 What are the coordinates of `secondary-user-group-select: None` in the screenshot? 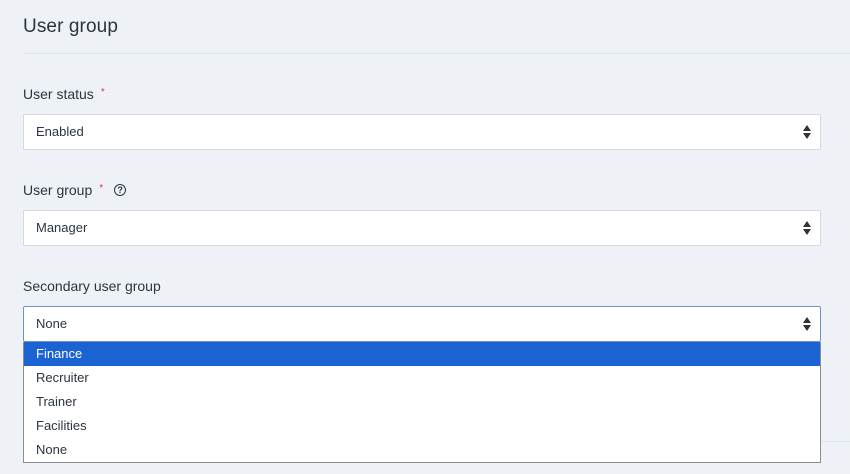 It's located at (422, 324).